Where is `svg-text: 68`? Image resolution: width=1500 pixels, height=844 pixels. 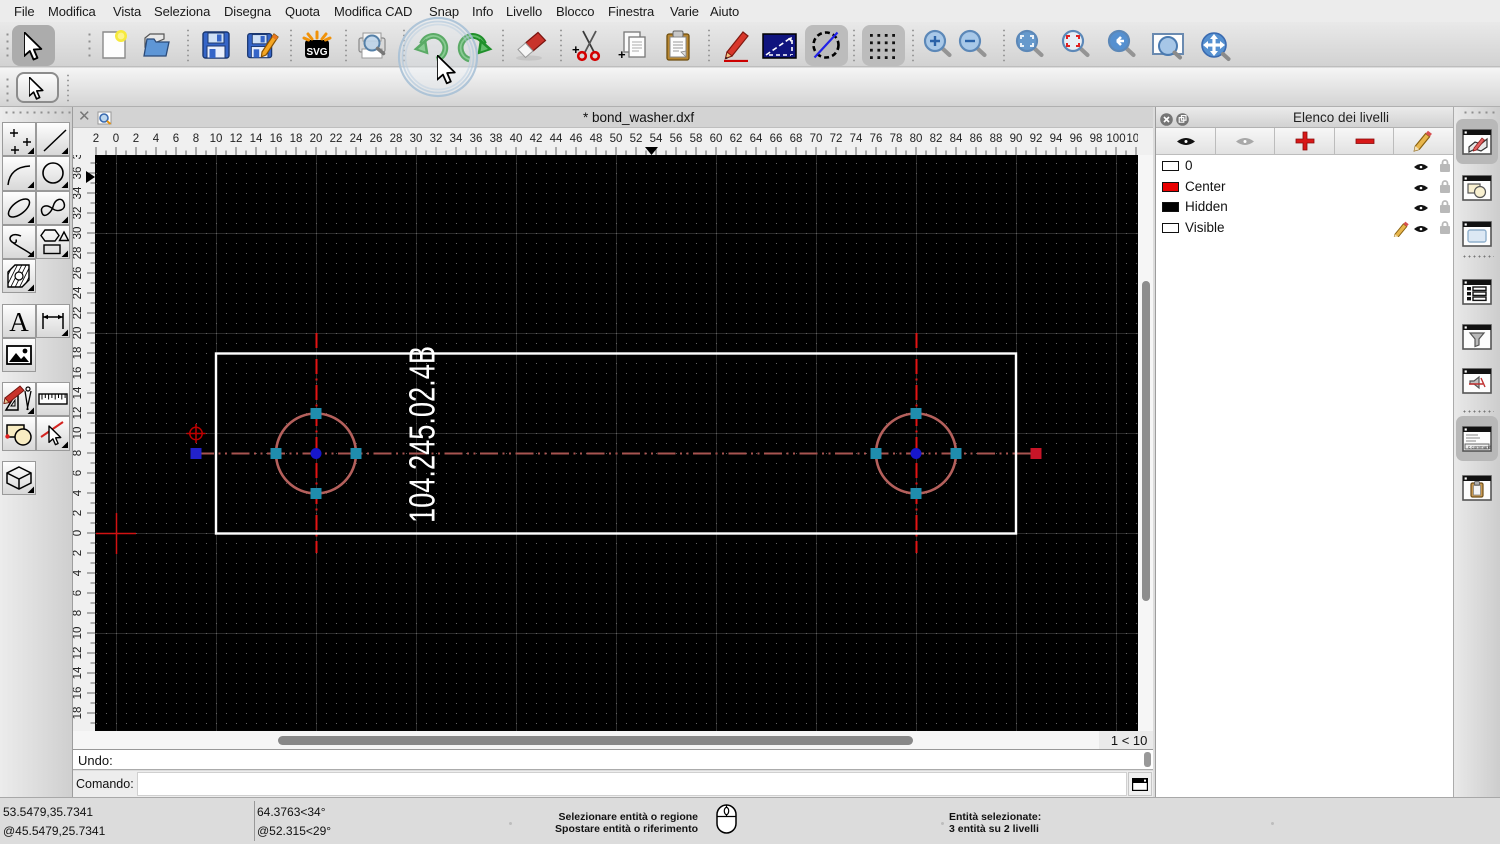 svg-text: 68 is located at coordinates (796, 139).